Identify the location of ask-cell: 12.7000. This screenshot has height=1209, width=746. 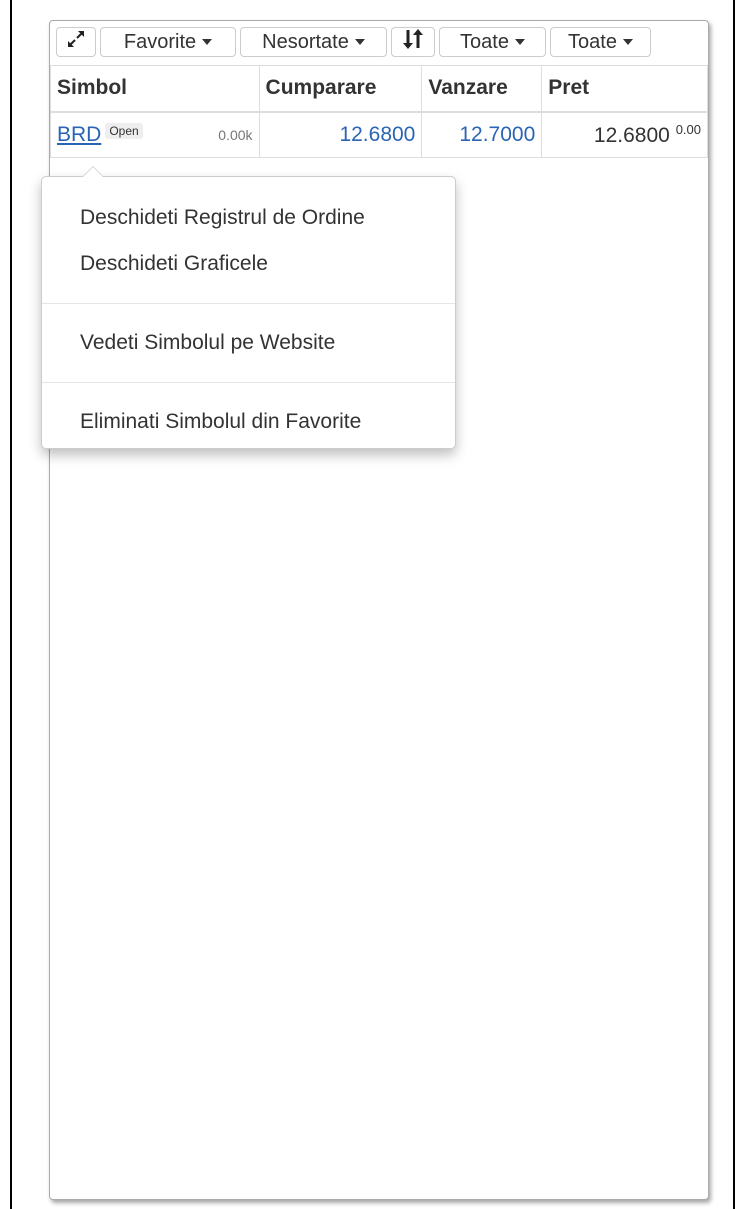
(482, 134).